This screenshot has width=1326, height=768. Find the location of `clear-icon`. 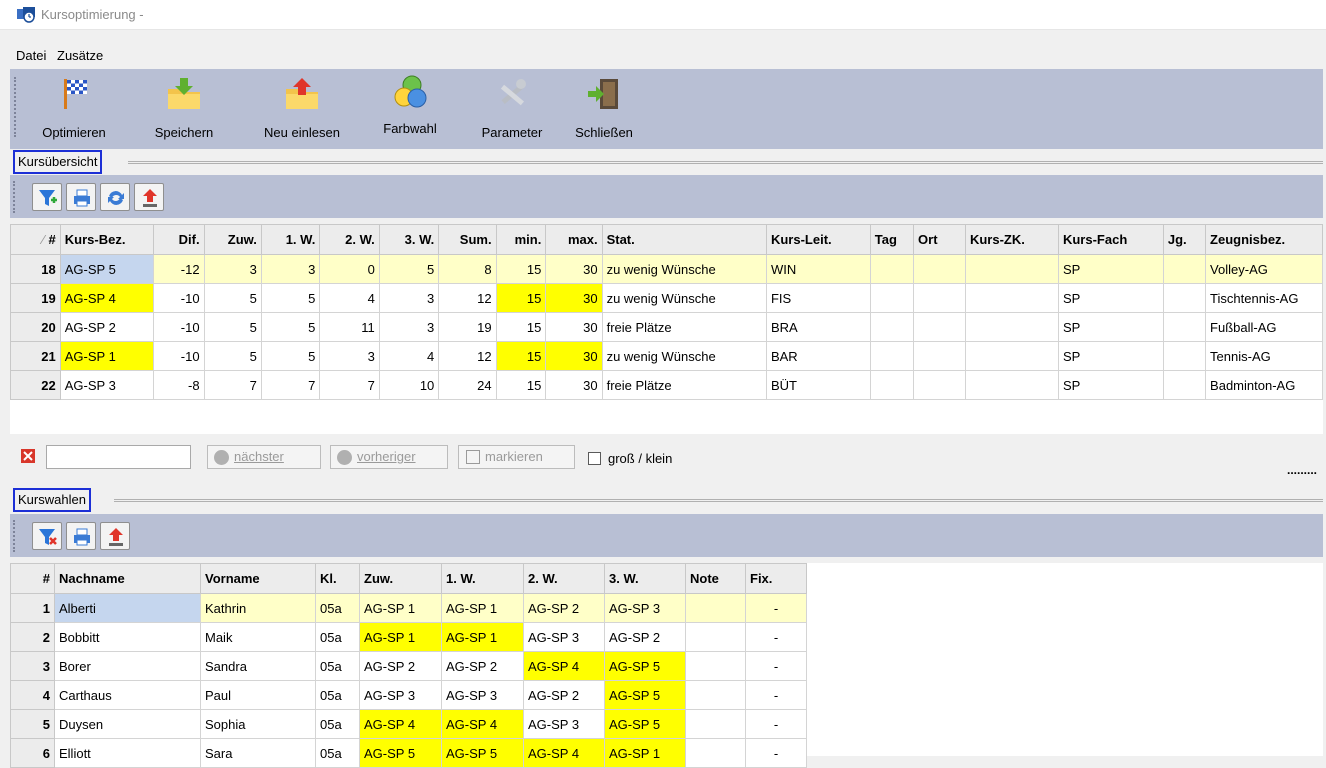

clear-icon is located at coordinates (28, 456).